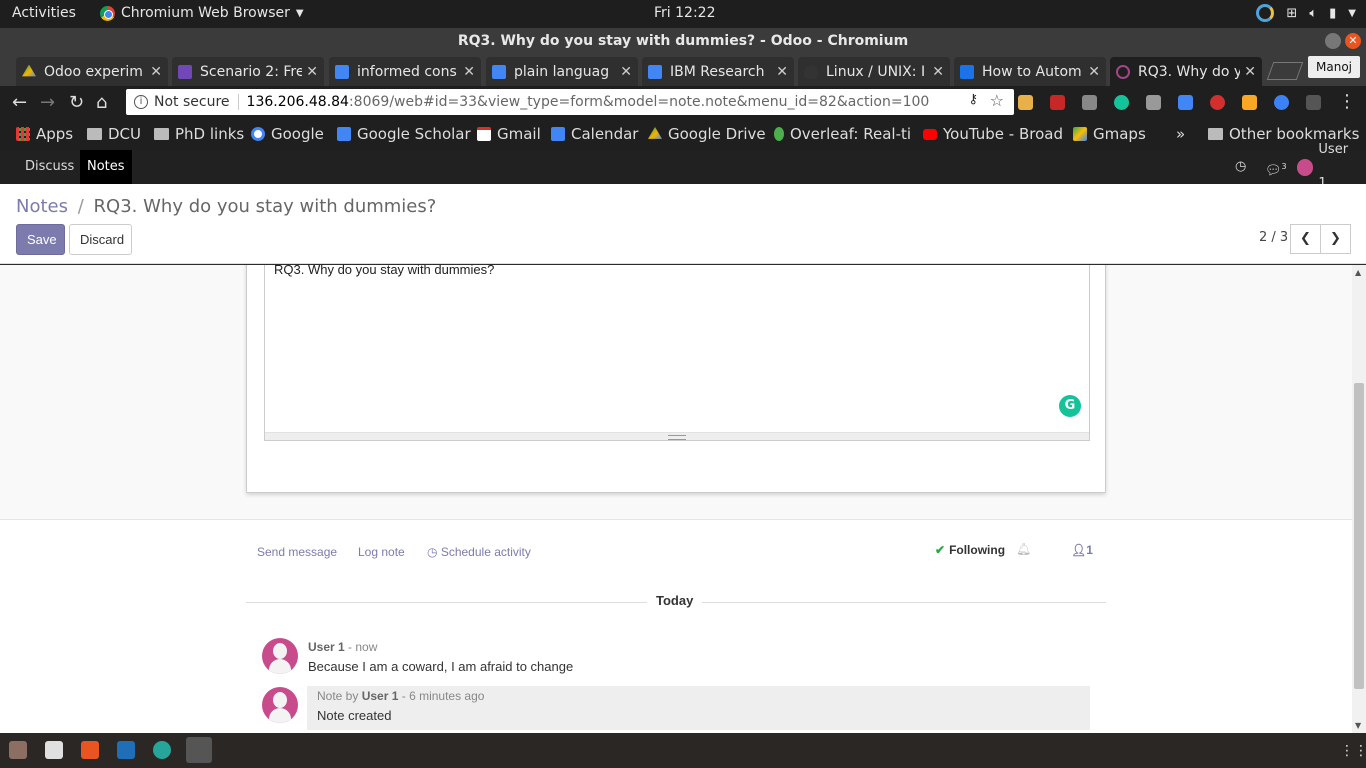 This screenshot has width=1366, height=768. Describe the element at coordinates (44, 13) in the screenshot. I see `activities-button: Activities` at that location.